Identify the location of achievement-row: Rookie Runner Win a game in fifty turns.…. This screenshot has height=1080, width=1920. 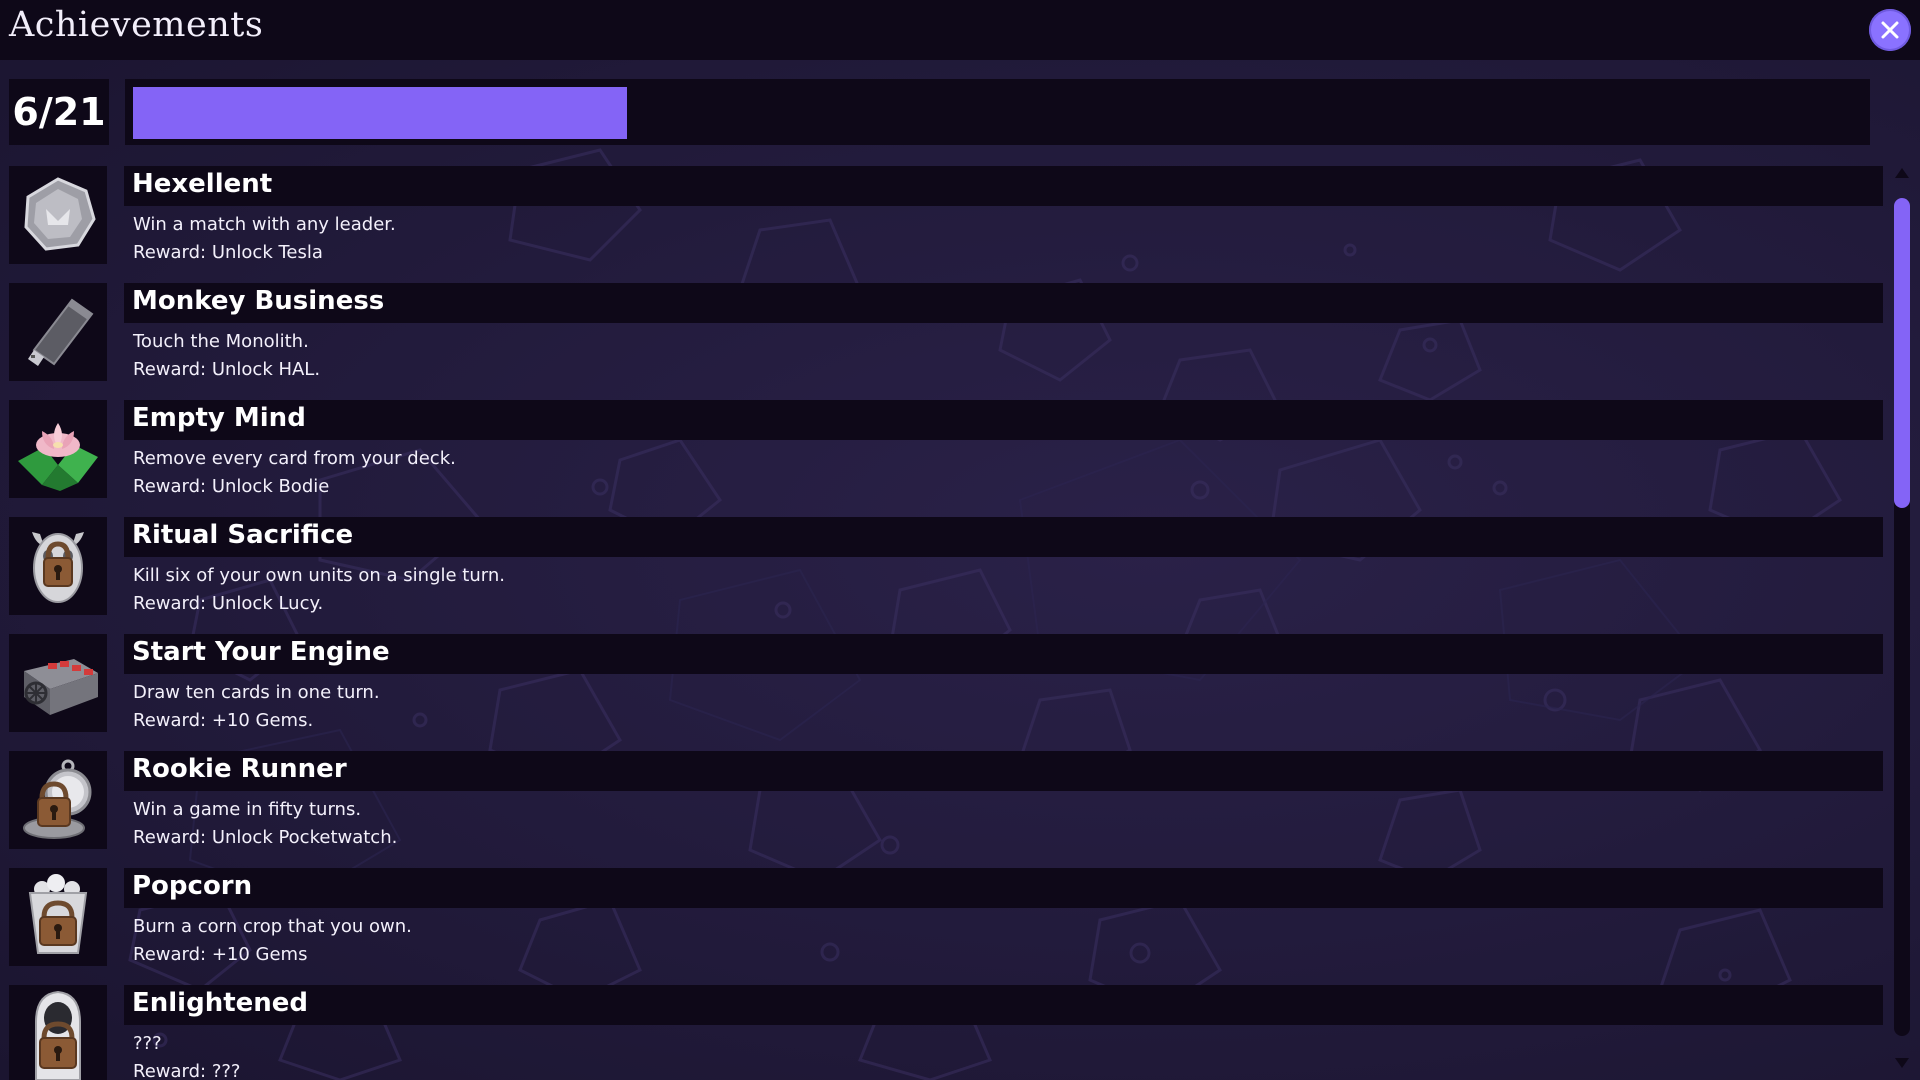
(945, 802).